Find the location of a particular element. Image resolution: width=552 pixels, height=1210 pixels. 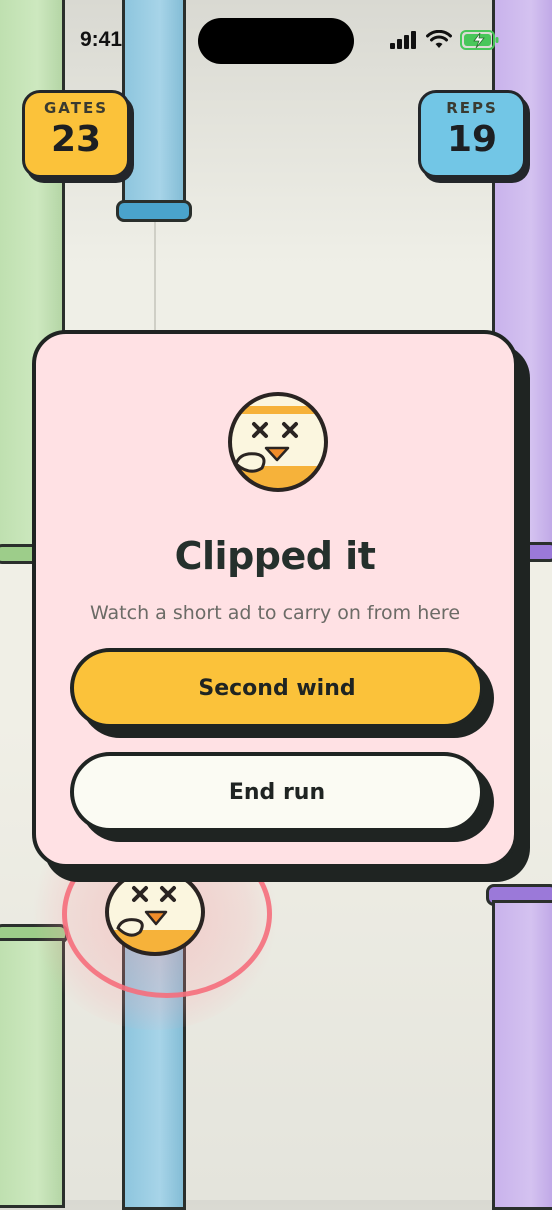

modal-title: Clipped it is located at coordinates (275, 556).